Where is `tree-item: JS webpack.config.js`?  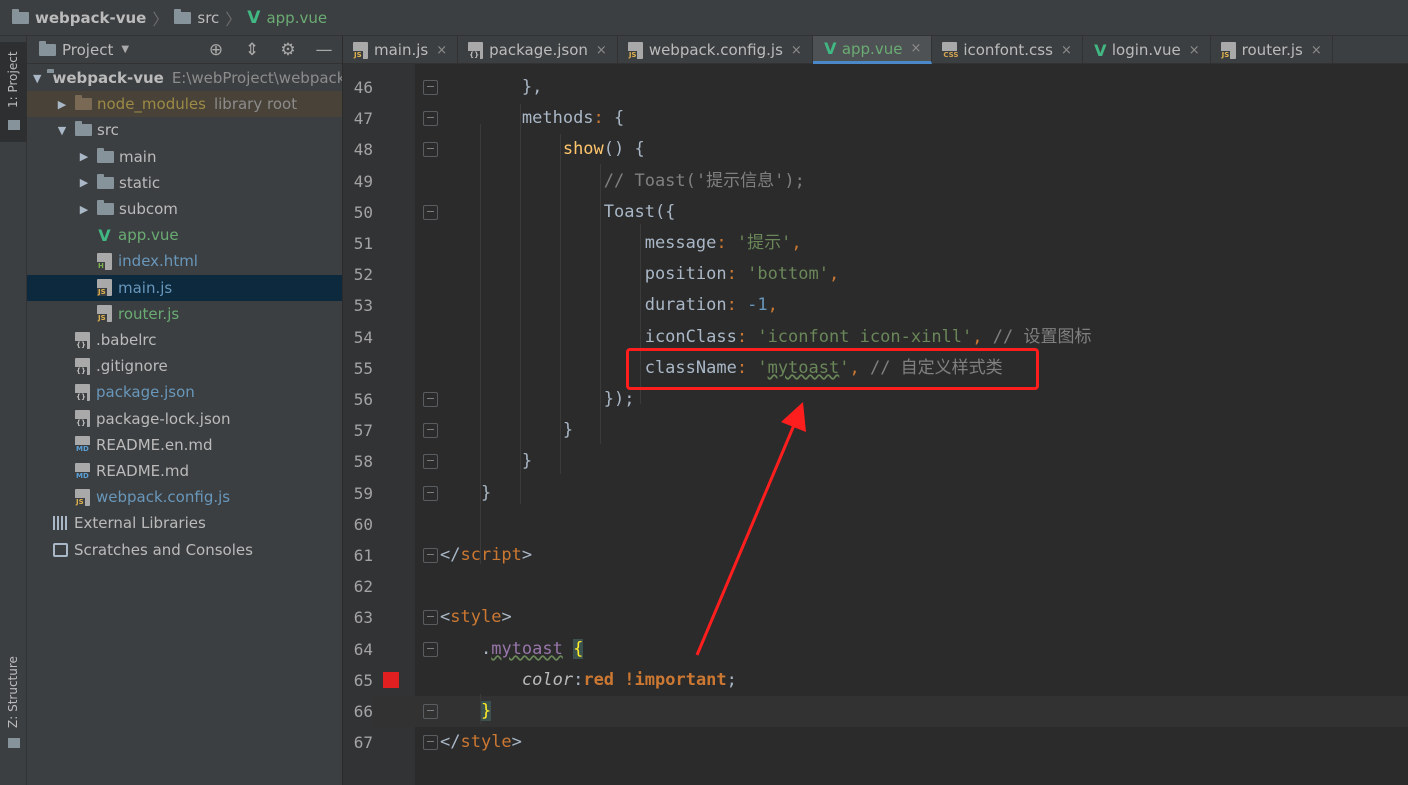 tree-item: JS webpack.config.js is located at coordinates (184, 497).